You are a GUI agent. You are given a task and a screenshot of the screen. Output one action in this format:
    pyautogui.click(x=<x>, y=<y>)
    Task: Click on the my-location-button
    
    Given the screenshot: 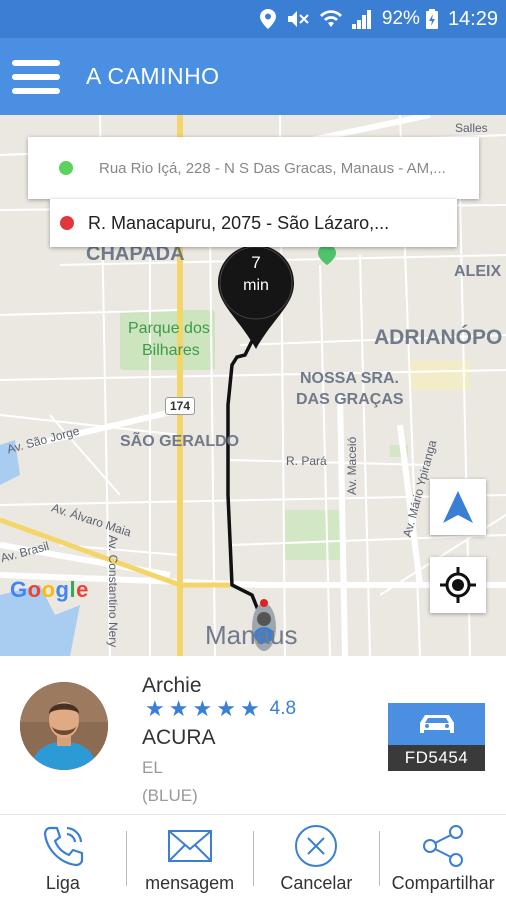 What is the action you would take?
    pyautogui.click(x=458, y=585)
    